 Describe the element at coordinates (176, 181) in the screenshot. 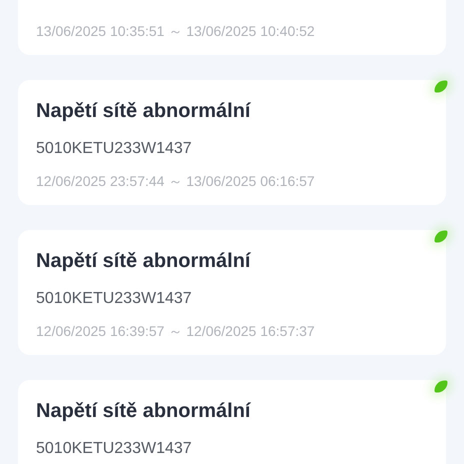

I see `time-range: 12/06/2025 23:57:44 ～ 13/06/2025 06:16:57` at that location.